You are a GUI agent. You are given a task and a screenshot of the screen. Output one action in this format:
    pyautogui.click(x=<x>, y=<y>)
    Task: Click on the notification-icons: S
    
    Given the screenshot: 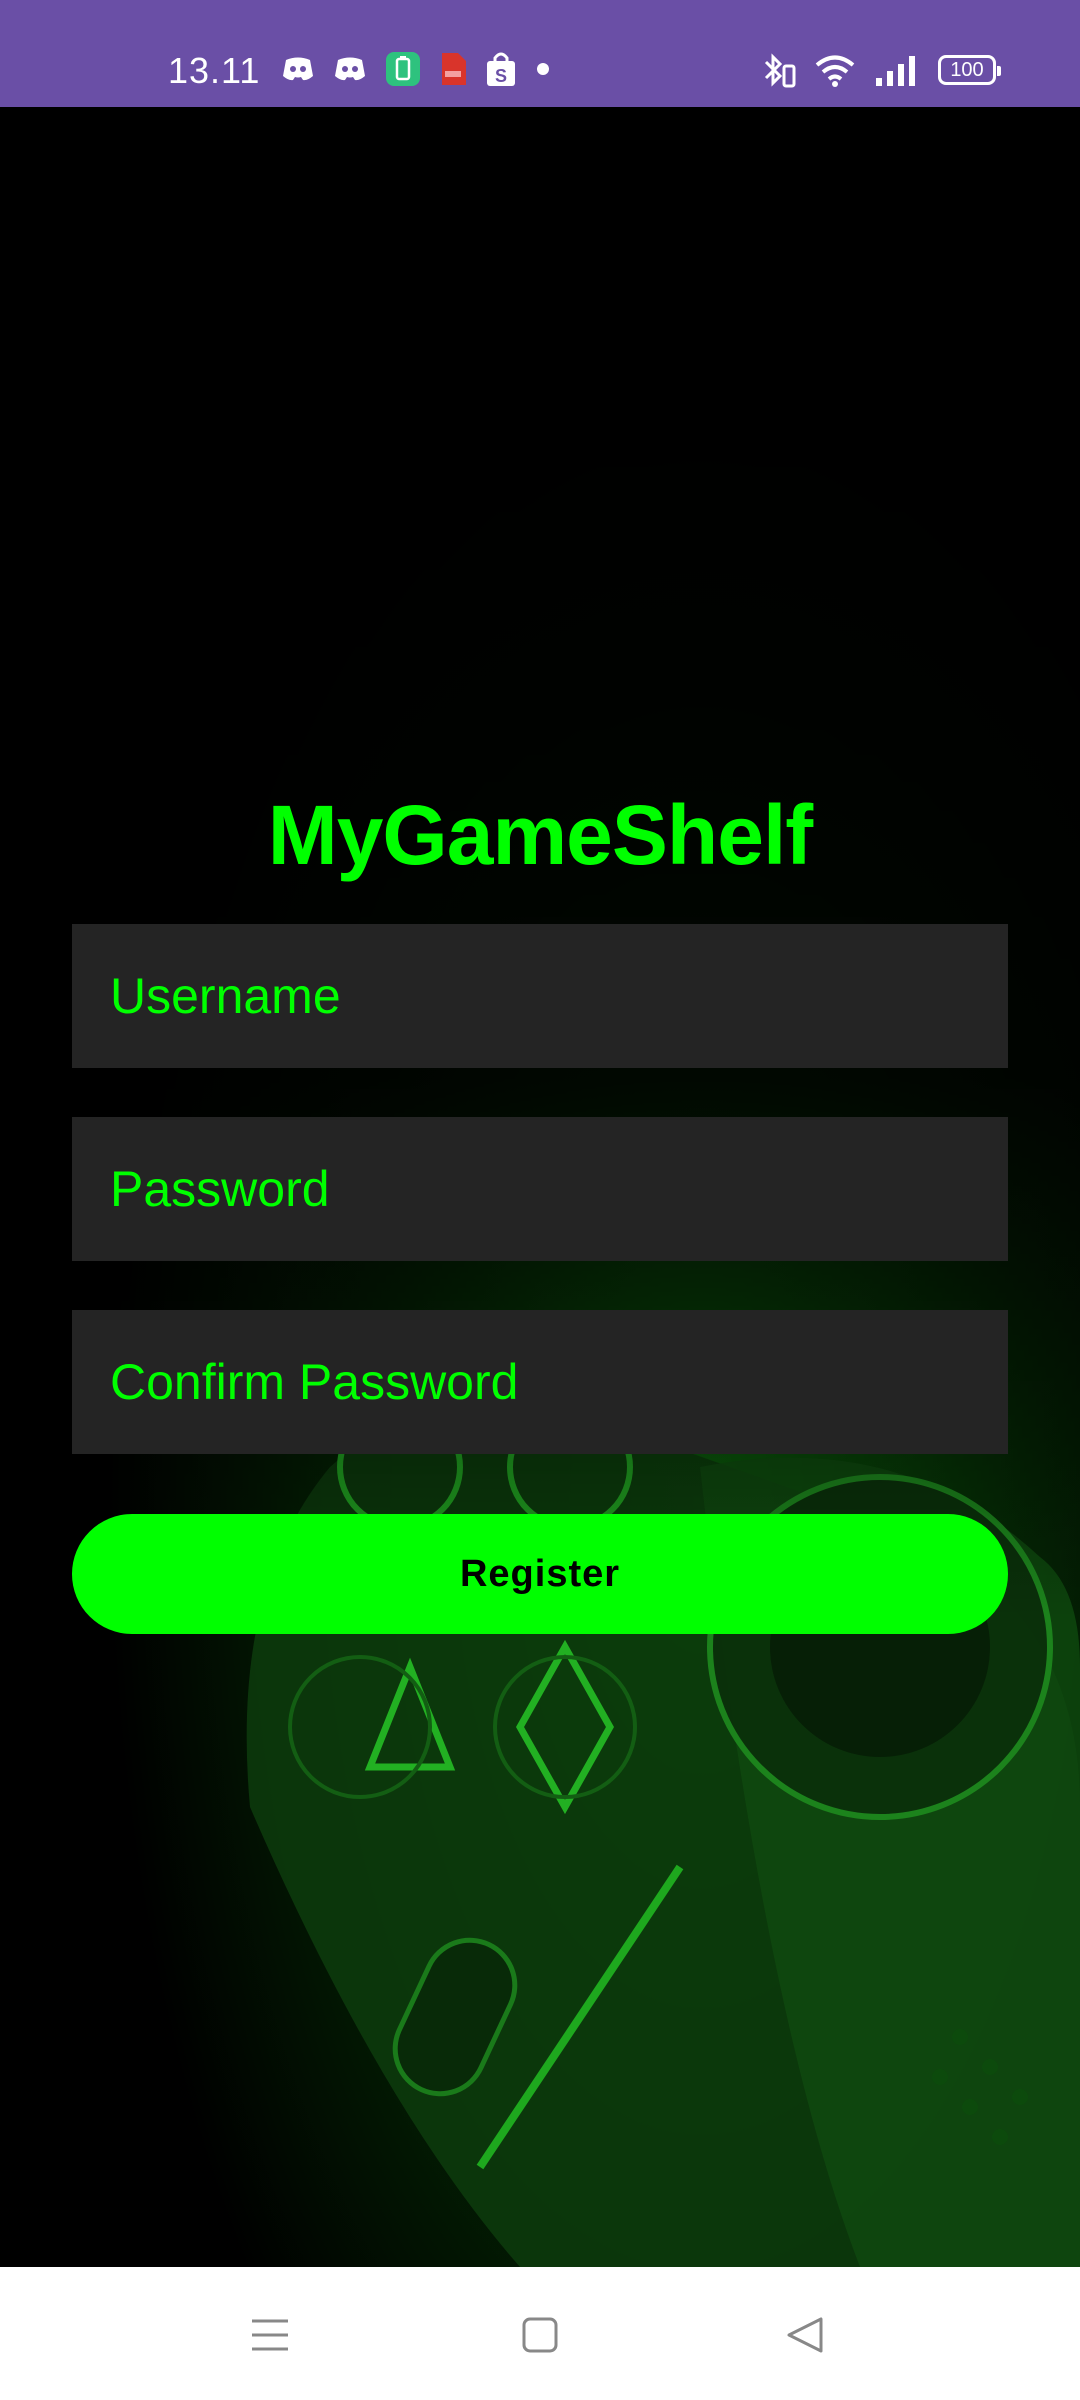 What is the action you would take?
    pyautogui.click(x=416, y=69)
    